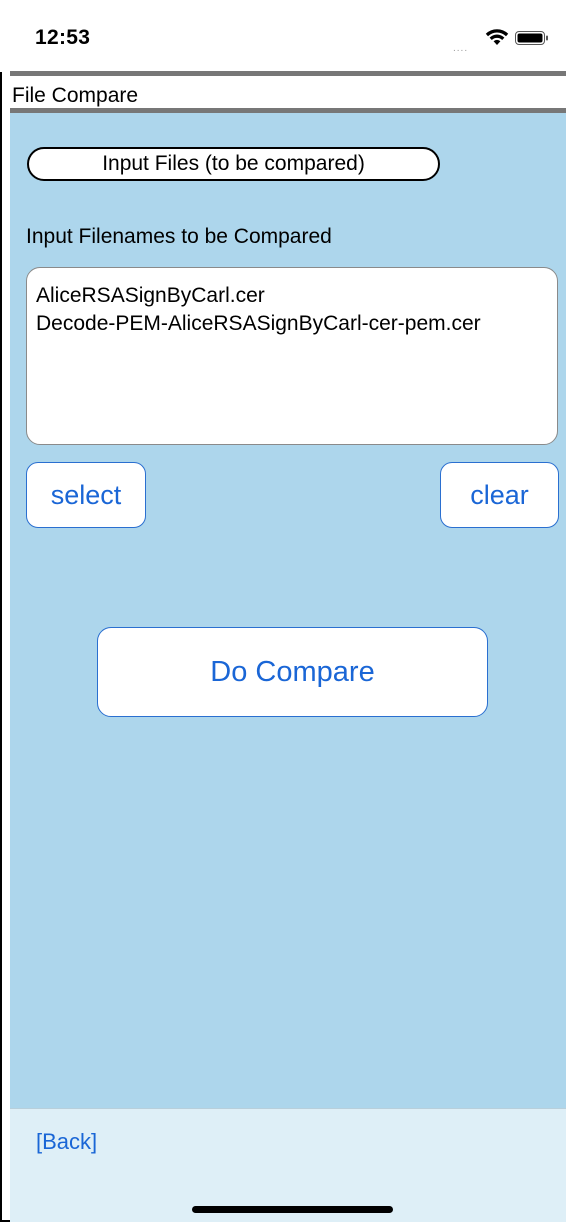 The height and width of the screenshot is (1222, 566). Describe the element at coordinates (66, 1142) in the screenshot. I see `back-link: [Back]` at that location.